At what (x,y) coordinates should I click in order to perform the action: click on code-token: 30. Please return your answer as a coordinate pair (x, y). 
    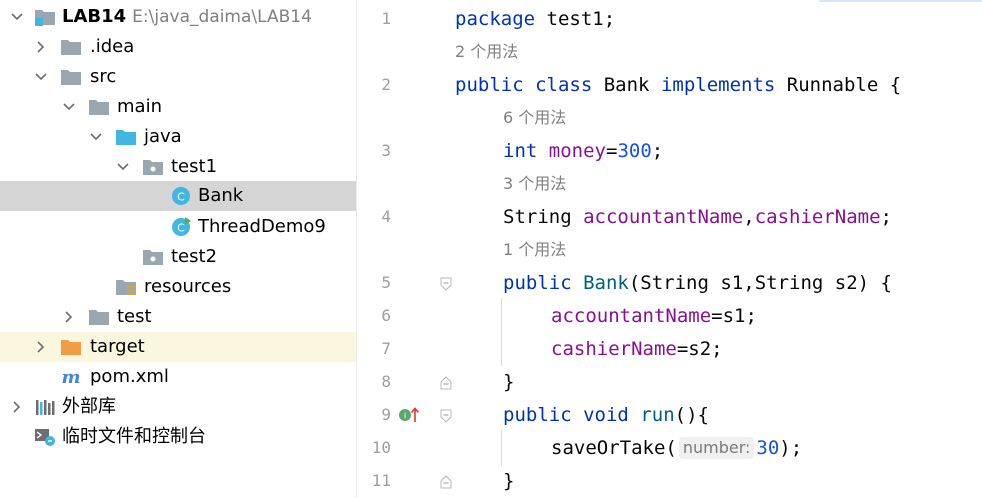
    Looking at the image, I should click on (768, 448).